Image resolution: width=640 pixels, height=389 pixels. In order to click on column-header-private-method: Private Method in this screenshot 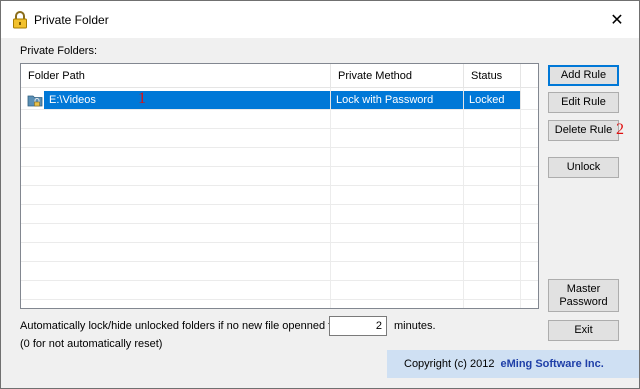, I will do `click(397, 76)`.